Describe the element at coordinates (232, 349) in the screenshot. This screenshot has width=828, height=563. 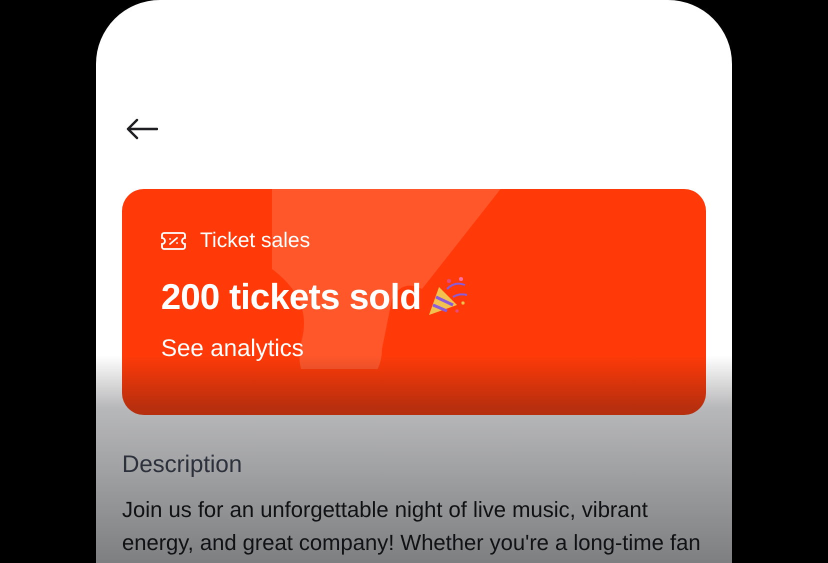
I see `see-analytics-link: See analytics` at that location.